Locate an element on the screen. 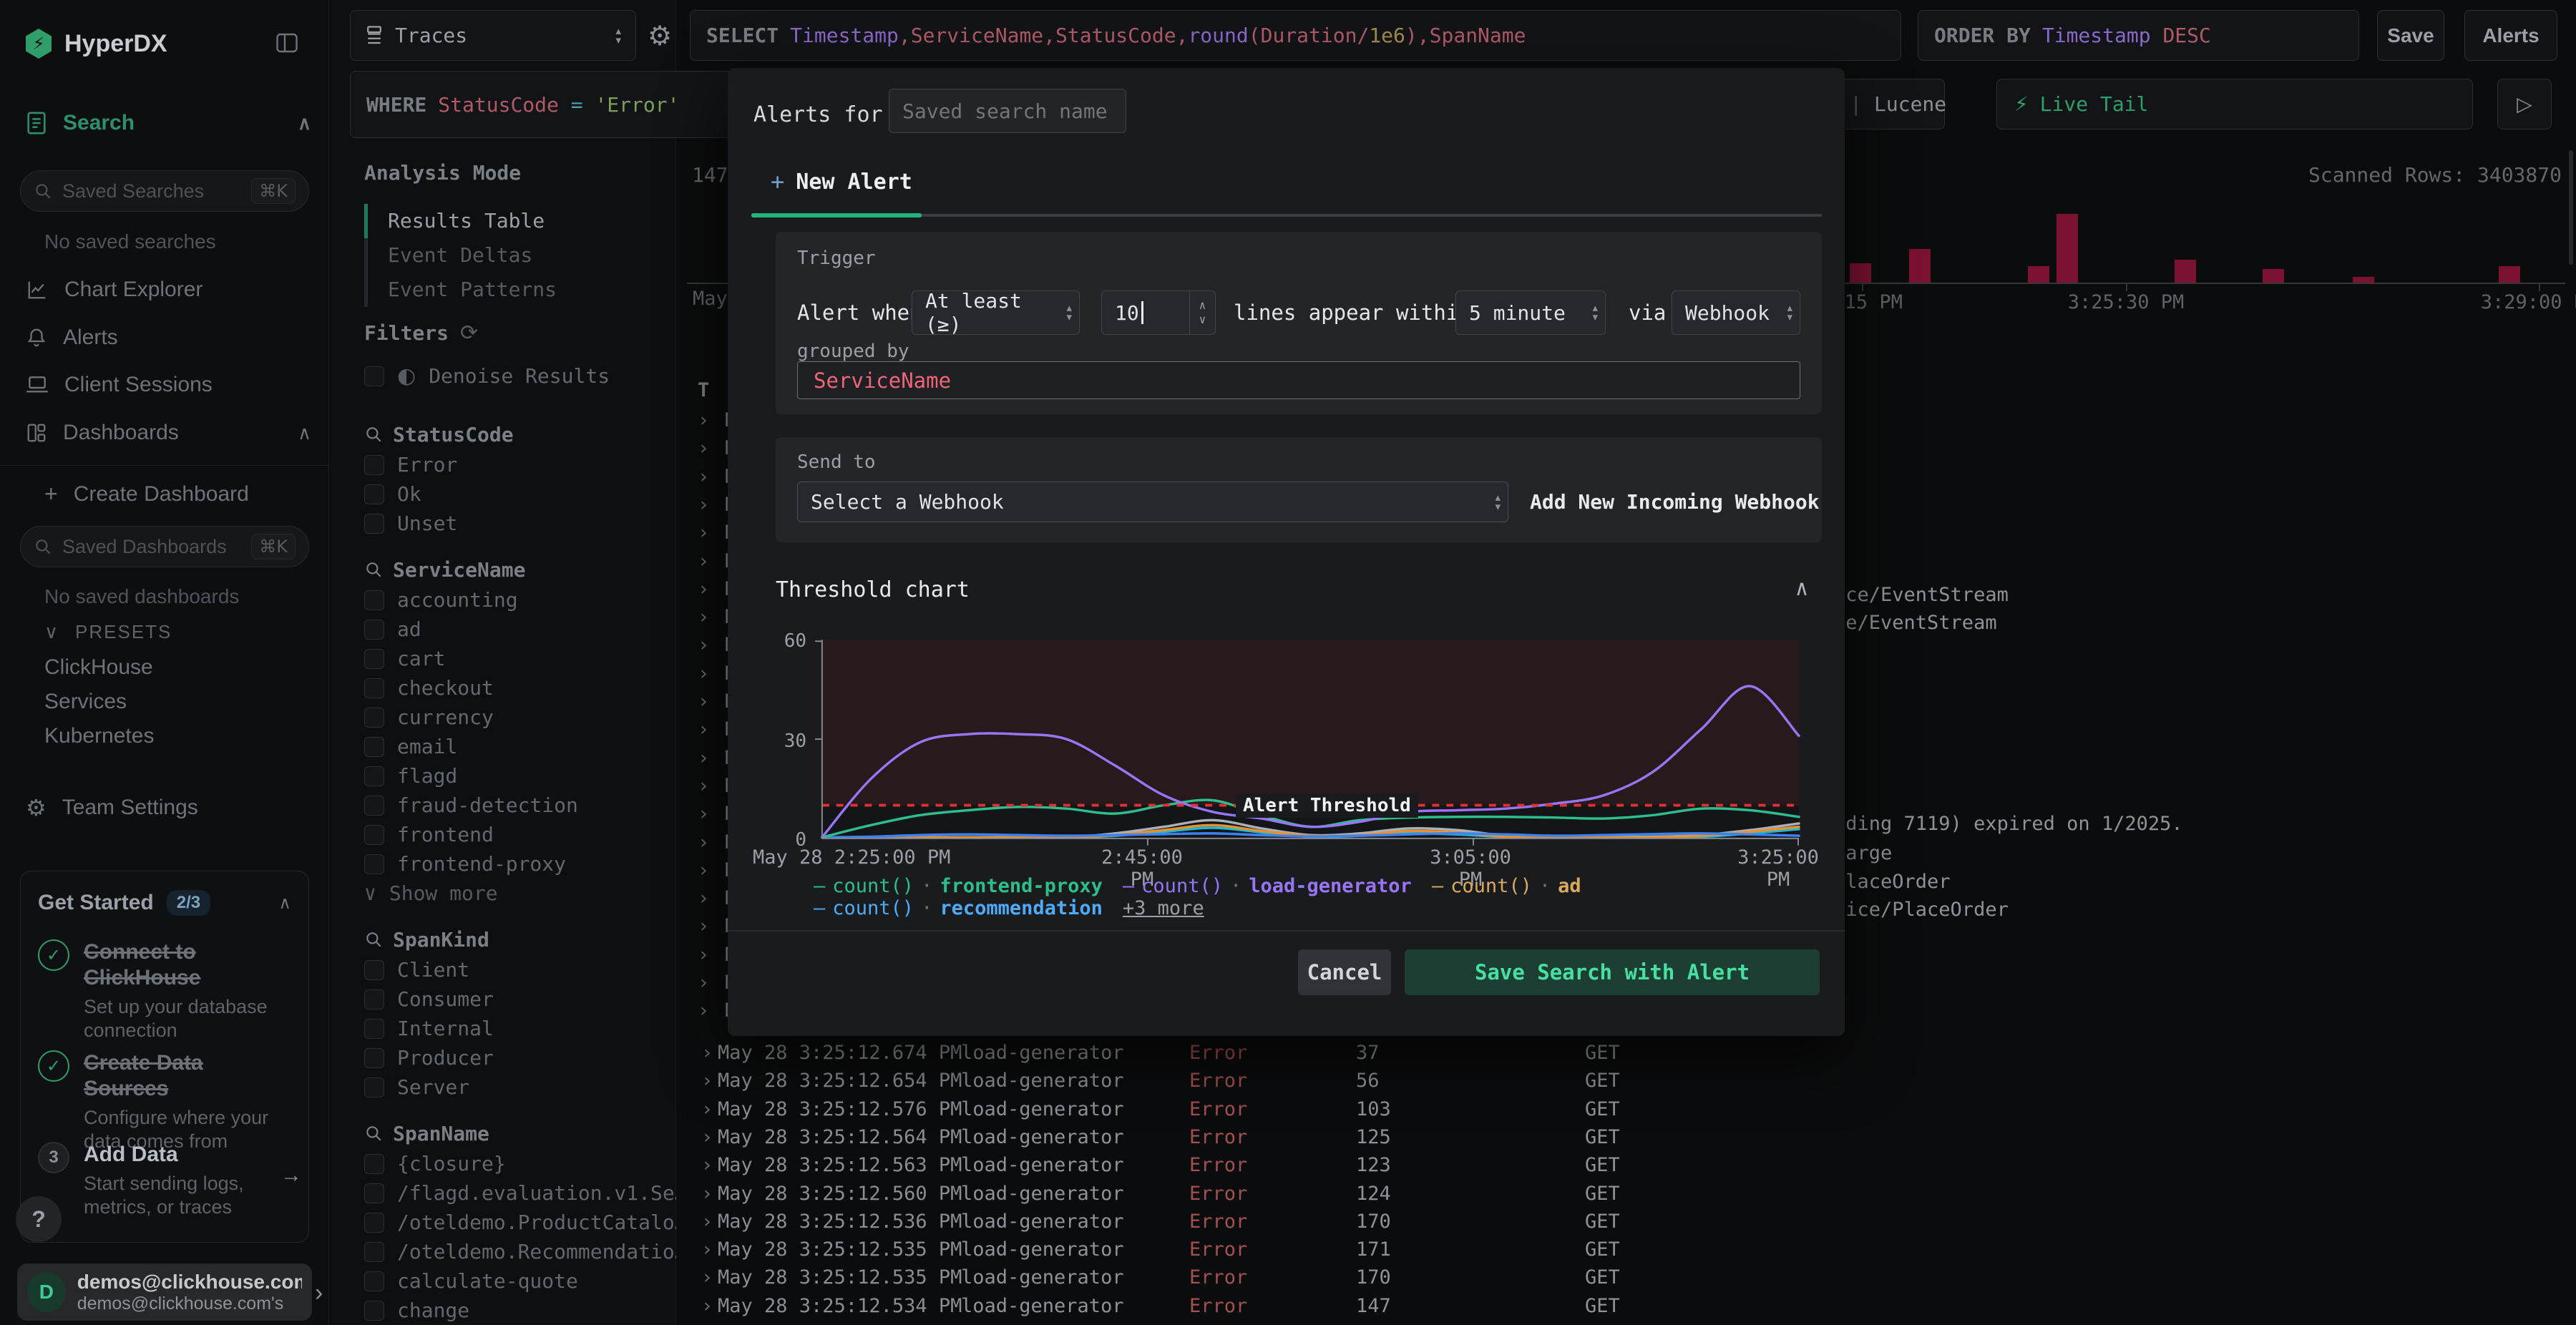  filter-item-label: Ok is located at coordinates (409, 494).